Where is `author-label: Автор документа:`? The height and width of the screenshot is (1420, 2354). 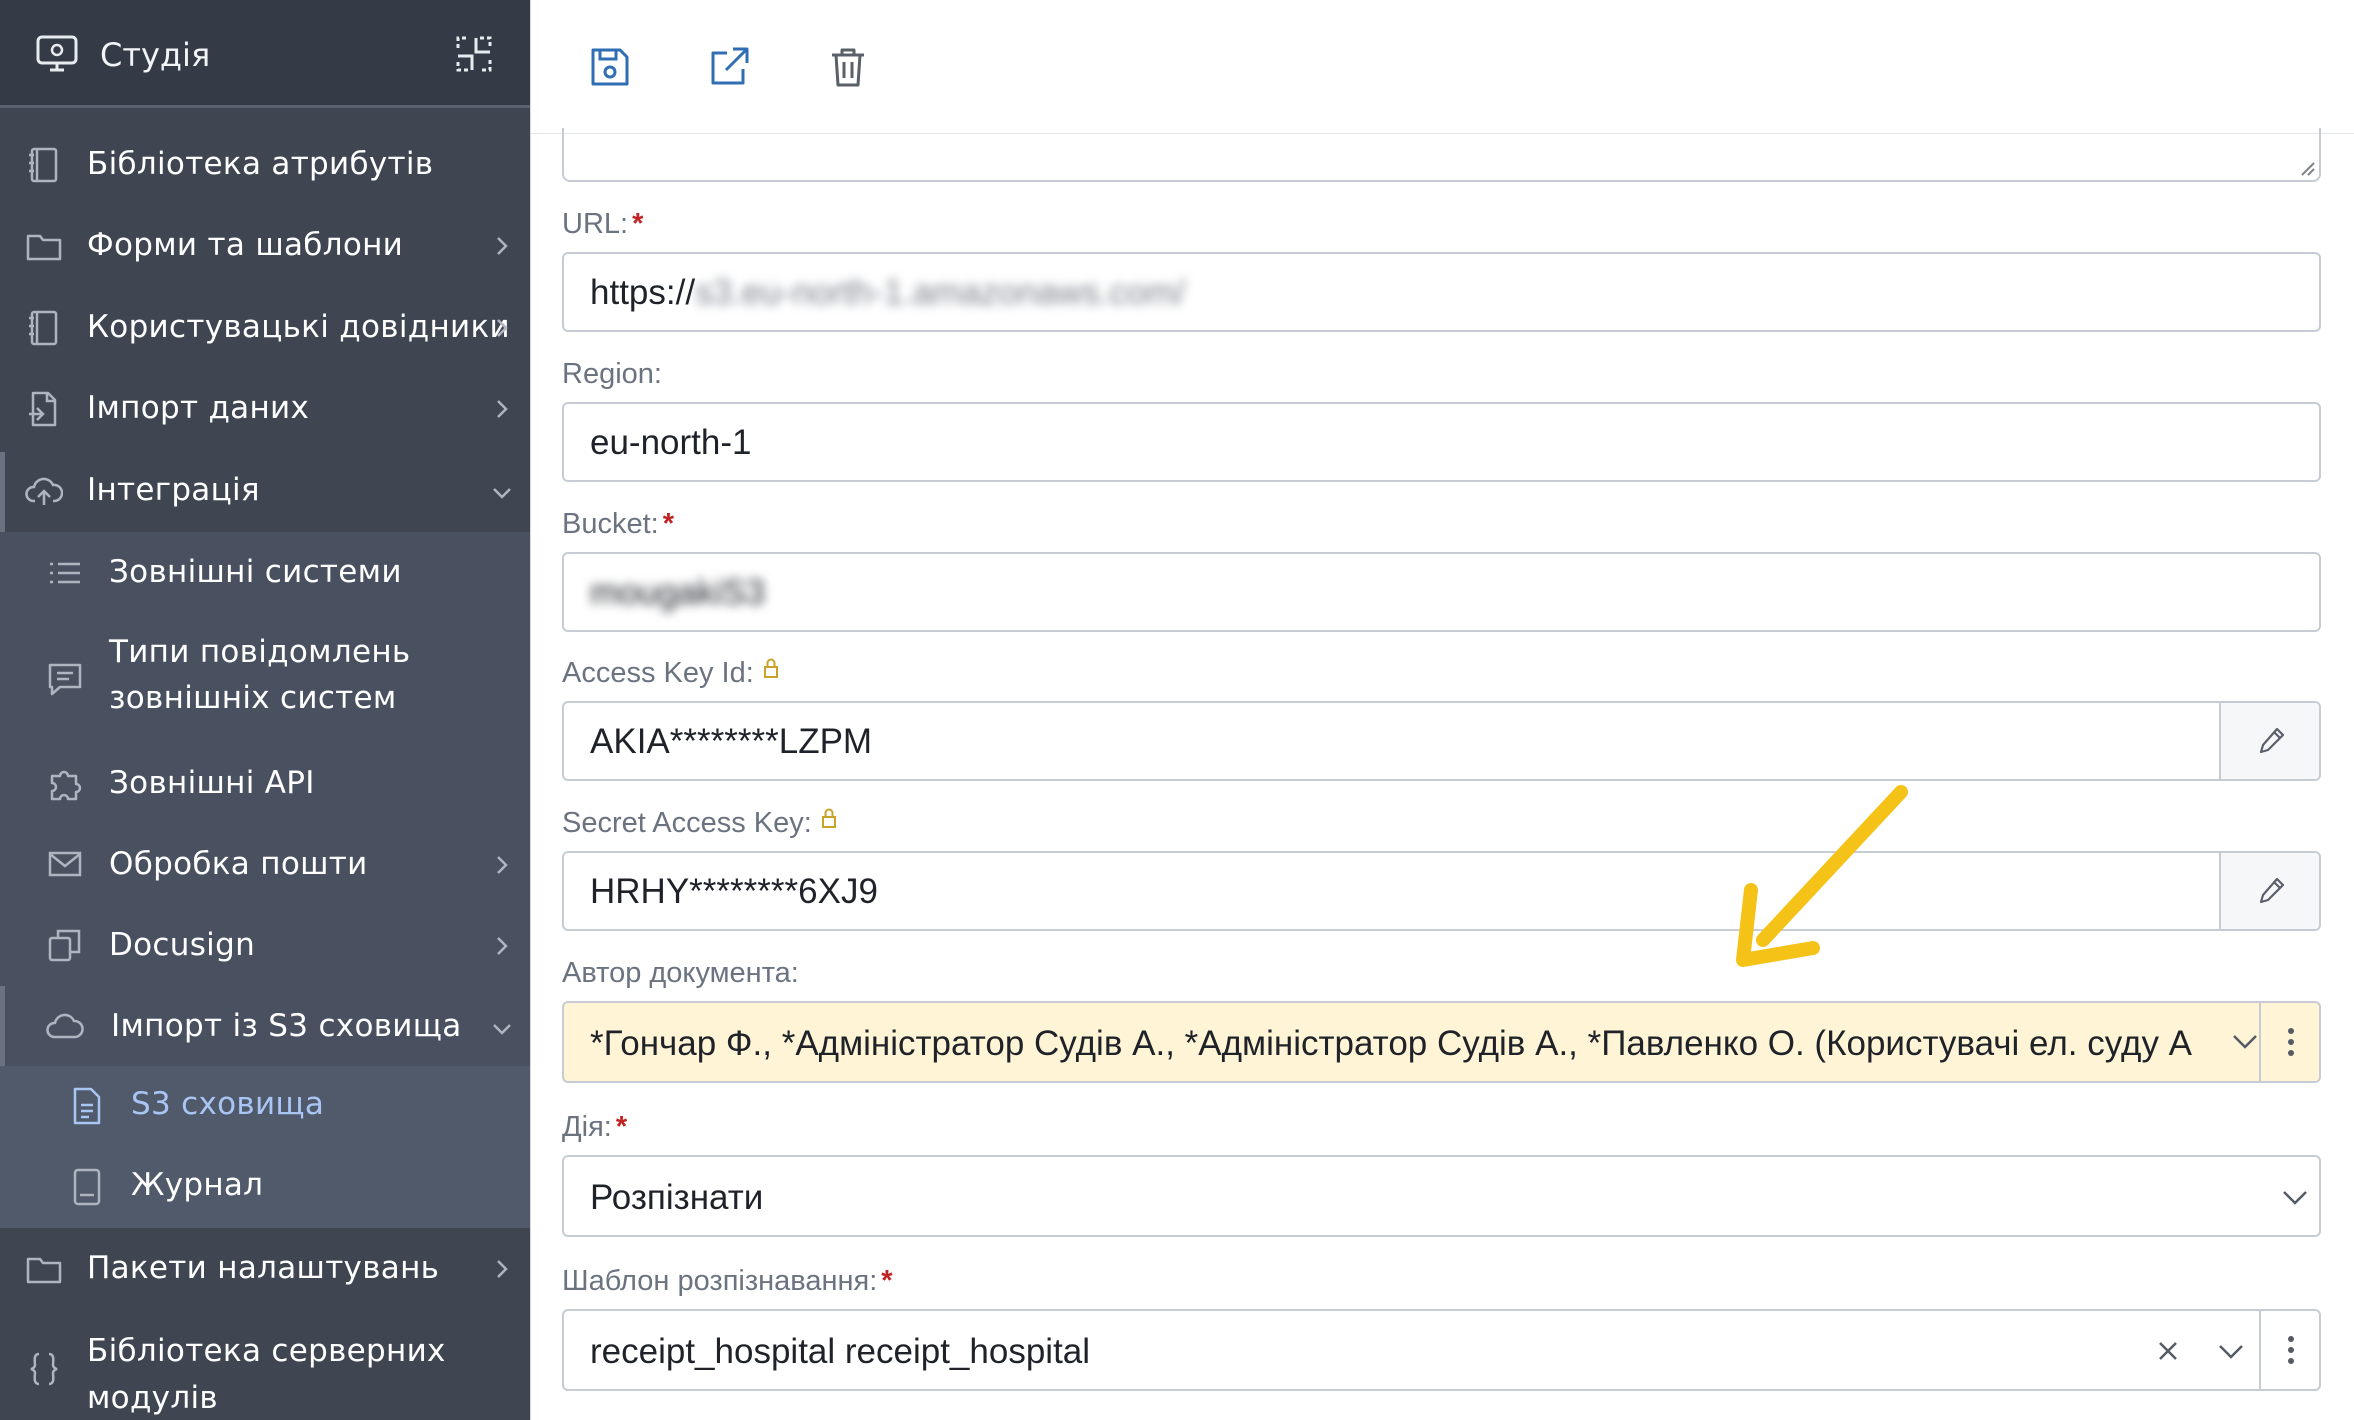
author-label: Автор документа: is located at coordinates (680, 973).